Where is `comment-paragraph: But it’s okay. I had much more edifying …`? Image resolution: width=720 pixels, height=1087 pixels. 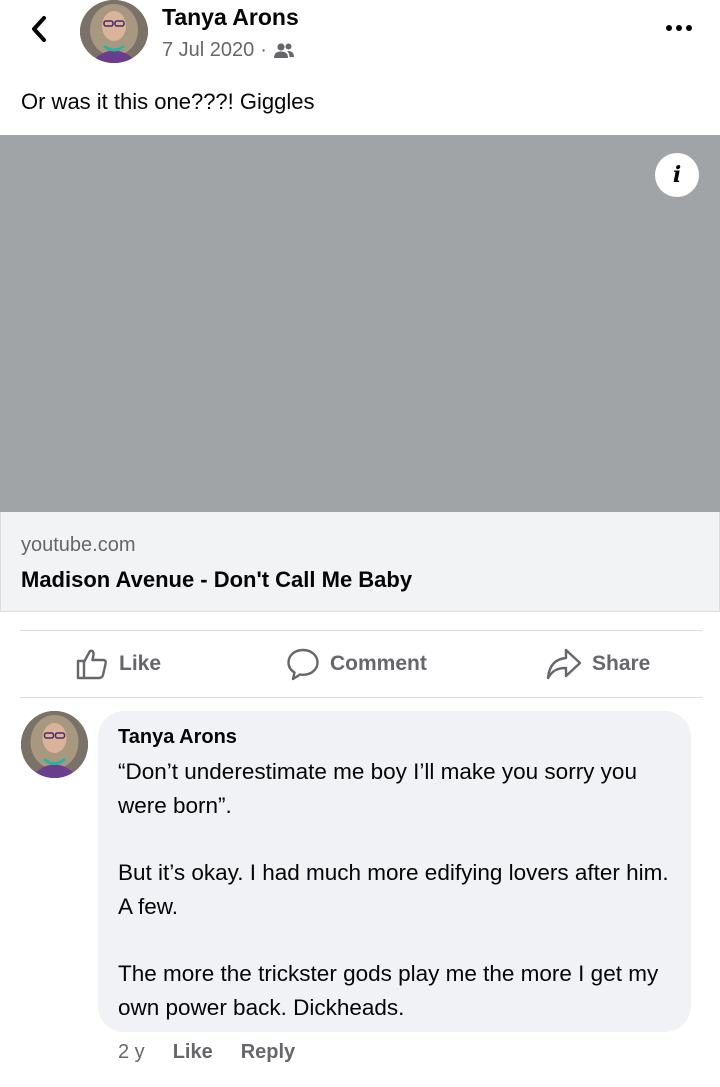
comment-paragraph: But it’s okay. I had much more edifying … is located at coordinates (393, 889).